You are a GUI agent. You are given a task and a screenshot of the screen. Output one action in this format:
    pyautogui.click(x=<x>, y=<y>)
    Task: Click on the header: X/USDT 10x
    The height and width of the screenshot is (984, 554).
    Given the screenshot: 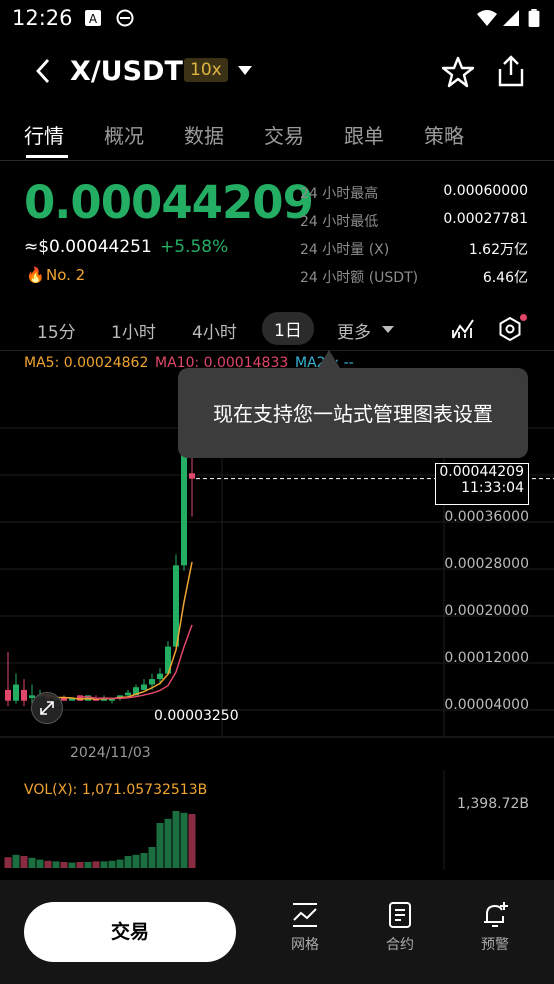 What is the action you would take?
    pyautogui.click(x=277, y=72)
    